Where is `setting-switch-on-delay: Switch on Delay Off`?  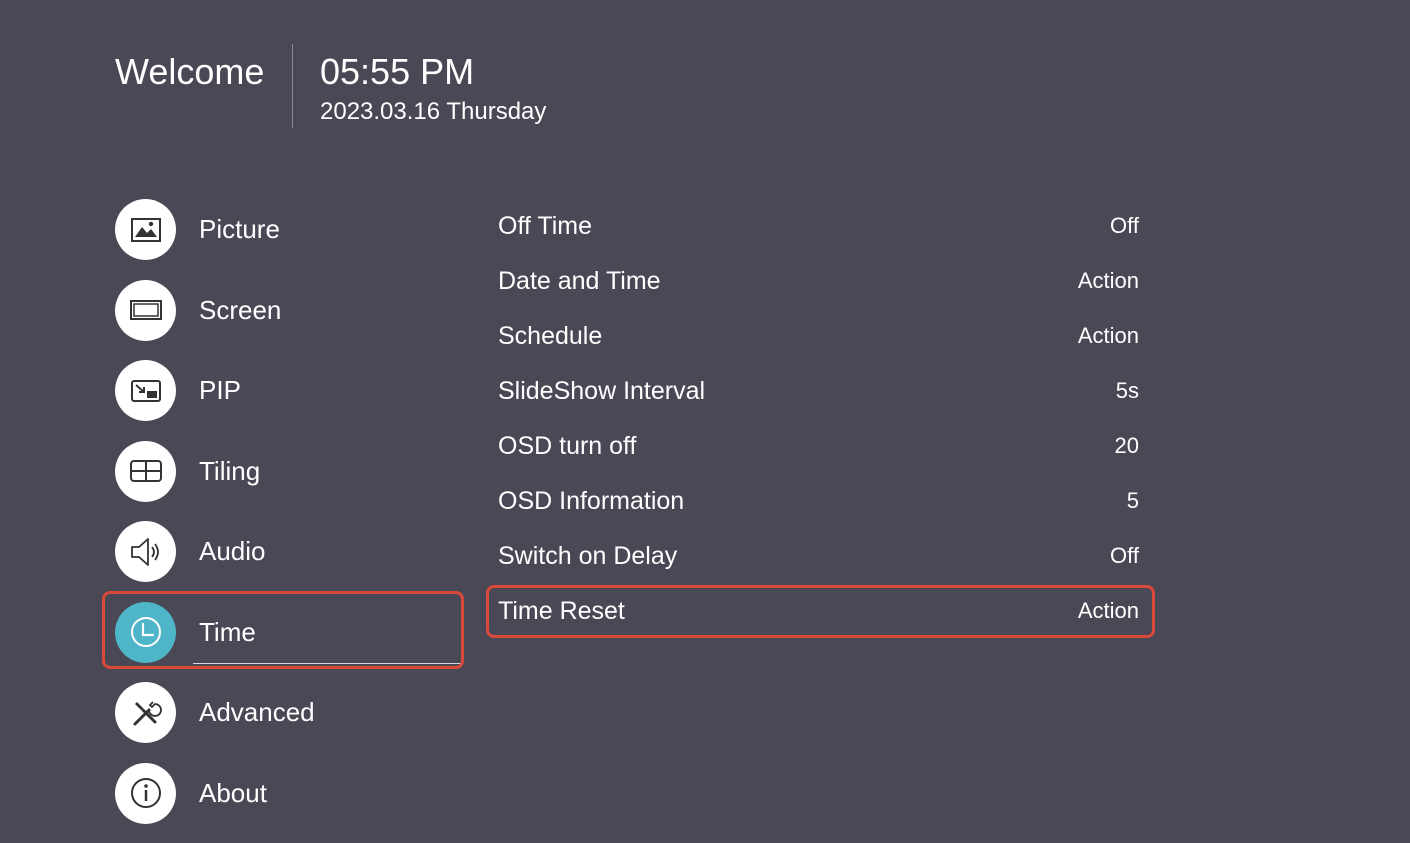
setting-switch-on-delay: Switch on Delay Off is located at coordinates (818, 557).